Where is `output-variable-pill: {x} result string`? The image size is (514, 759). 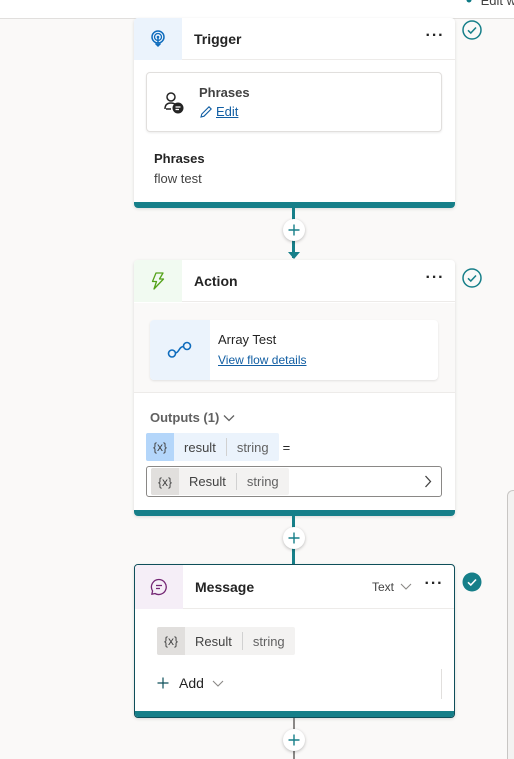 output-variable-pill: {x} result string is located at coordinates (212, 447).